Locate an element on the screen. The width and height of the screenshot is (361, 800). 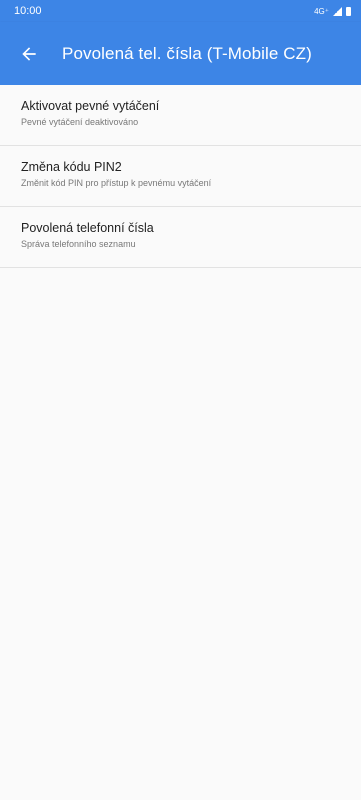
battery-icon is located at coordinates (348, 11).